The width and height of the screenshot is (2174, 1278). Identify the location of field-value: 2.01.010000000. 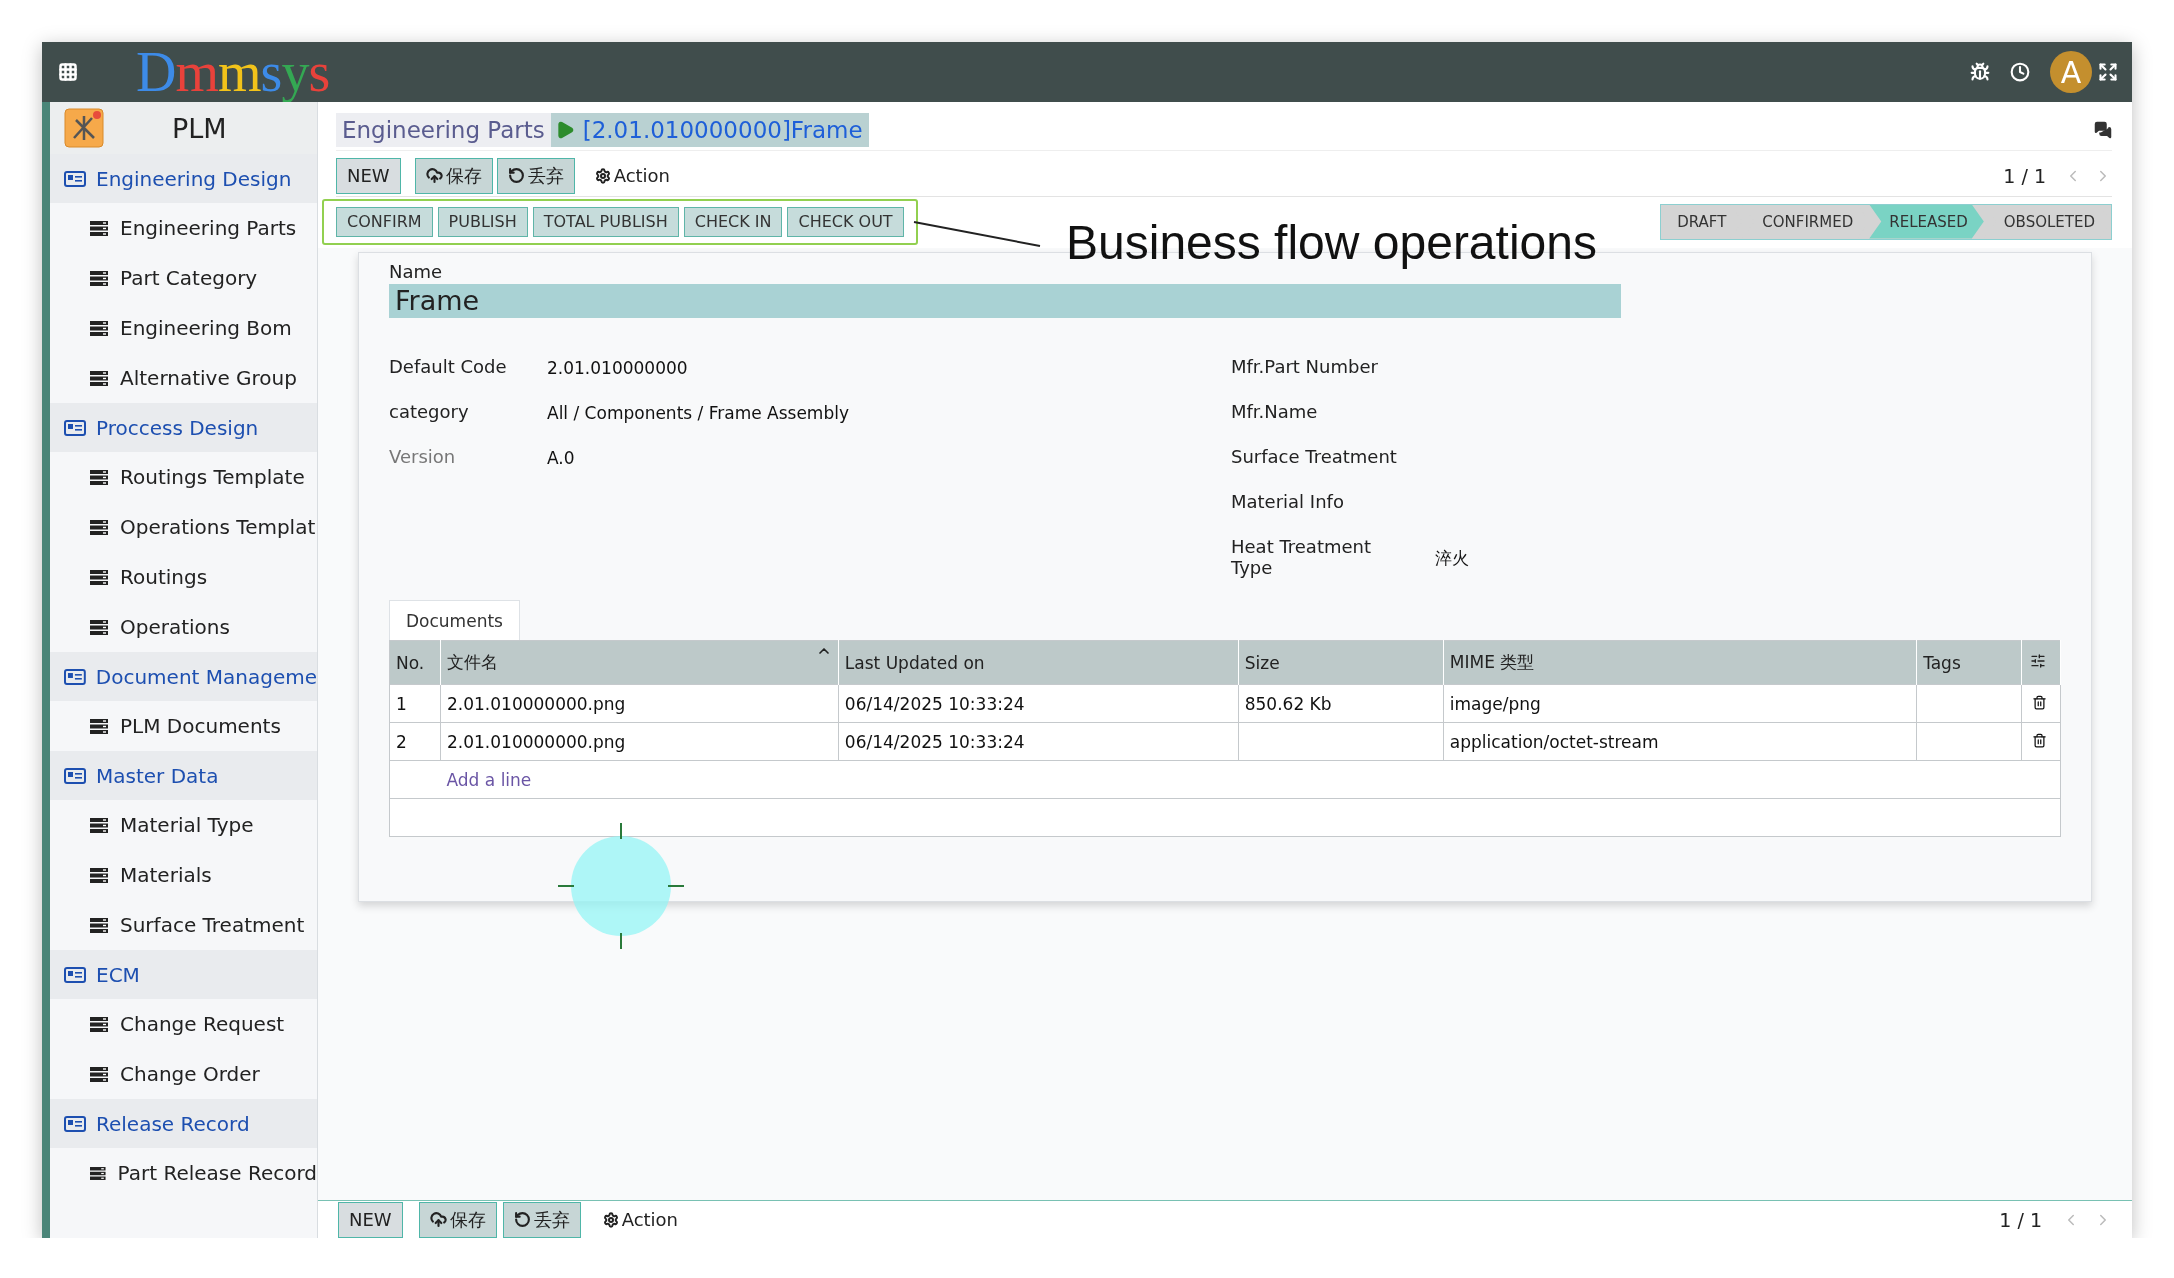
(617, 367).